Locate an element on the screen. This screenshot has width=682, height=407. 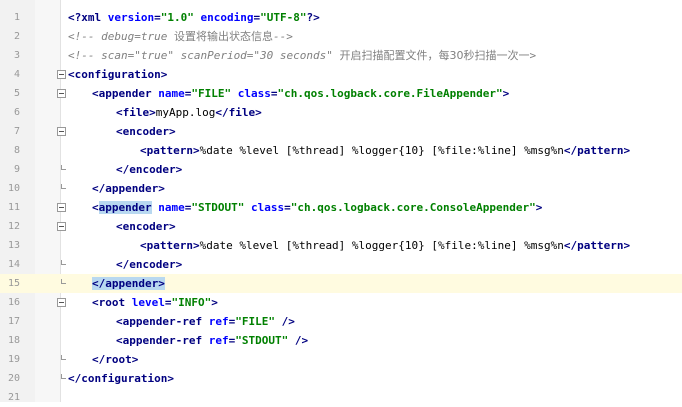
code-token: </encoder> is located at coordinates (149, 169).